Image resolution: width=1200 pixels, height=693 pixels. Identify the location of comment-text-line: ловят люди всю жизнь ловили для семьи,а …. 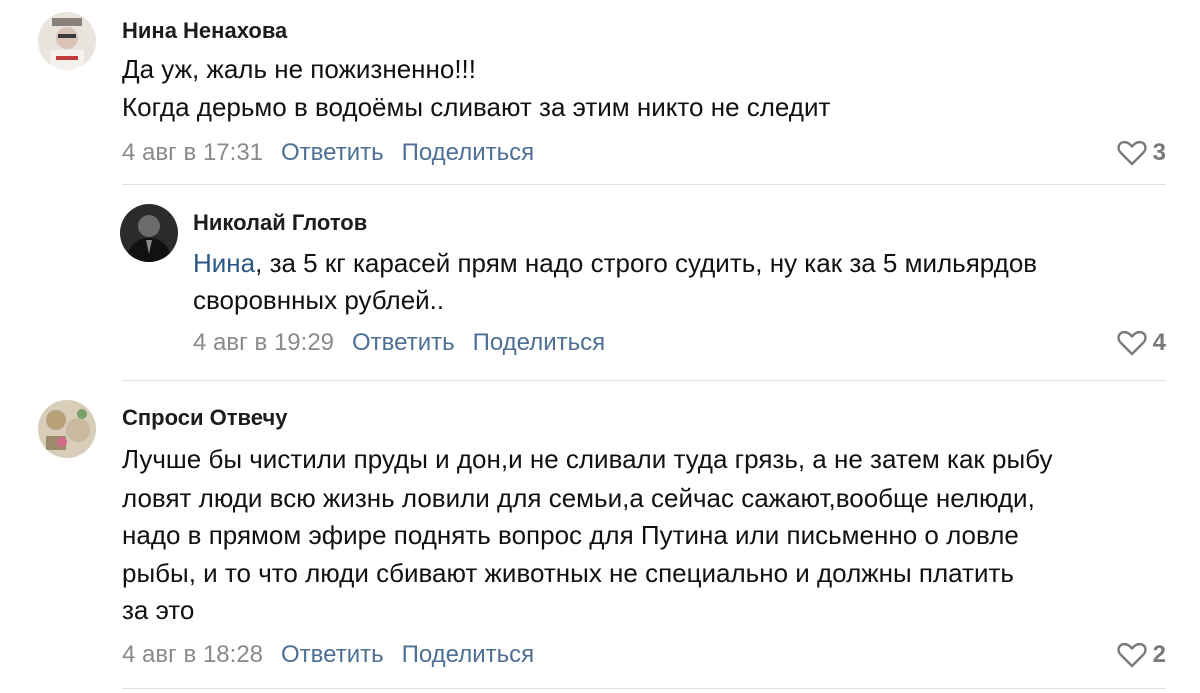
(578, 498).